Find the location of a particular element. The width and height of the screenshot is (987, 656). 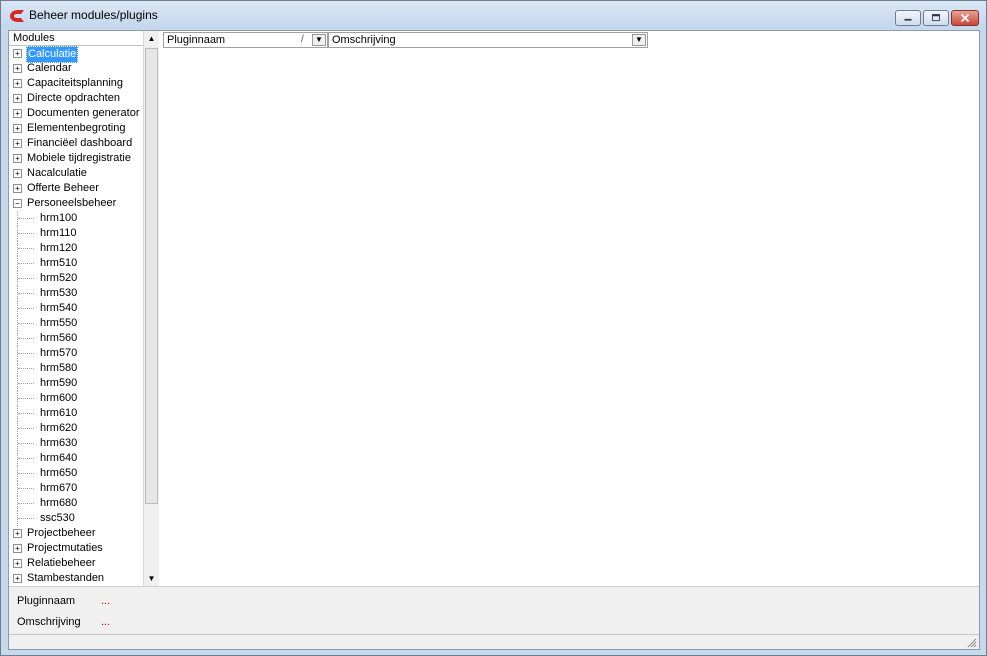

tree-child-item: hrm600 is located at coordinates (76, 398).